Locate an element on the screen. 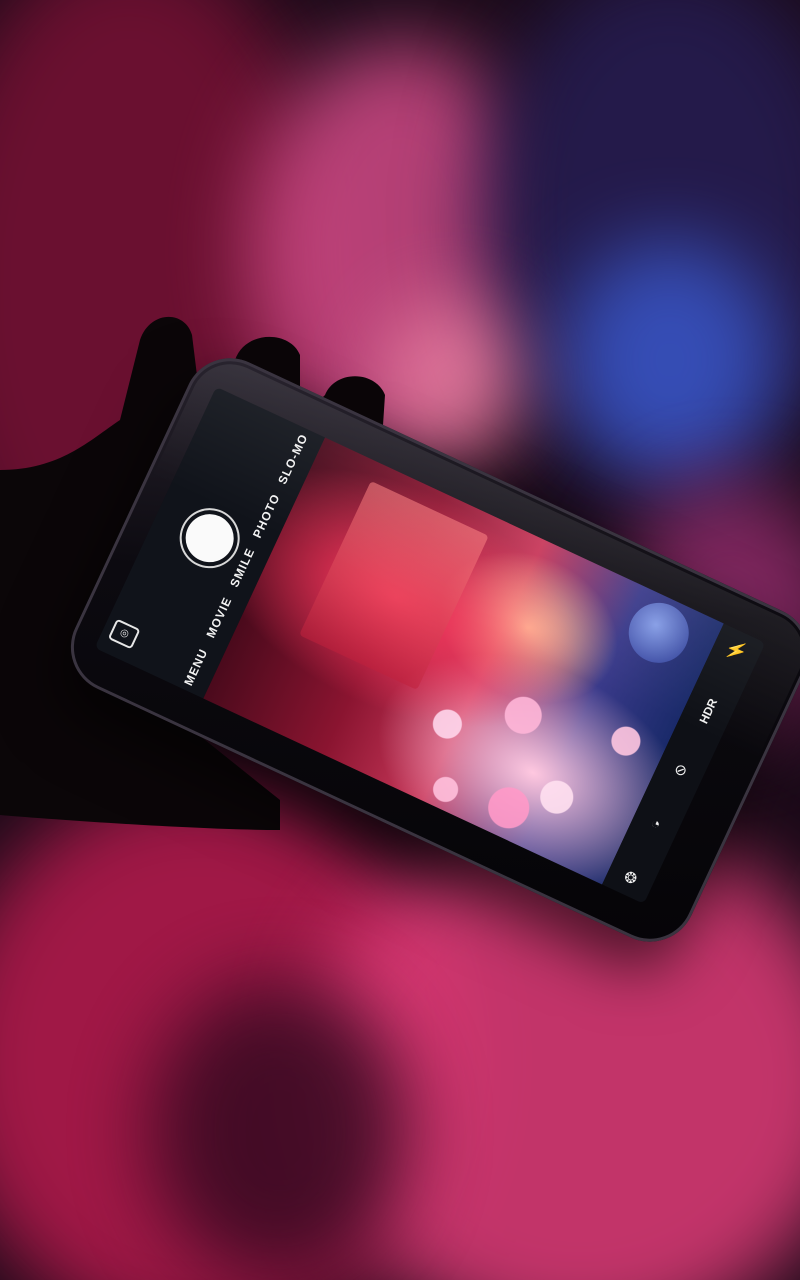  timer-icon: ◔ is located at coordinates (655, 824).